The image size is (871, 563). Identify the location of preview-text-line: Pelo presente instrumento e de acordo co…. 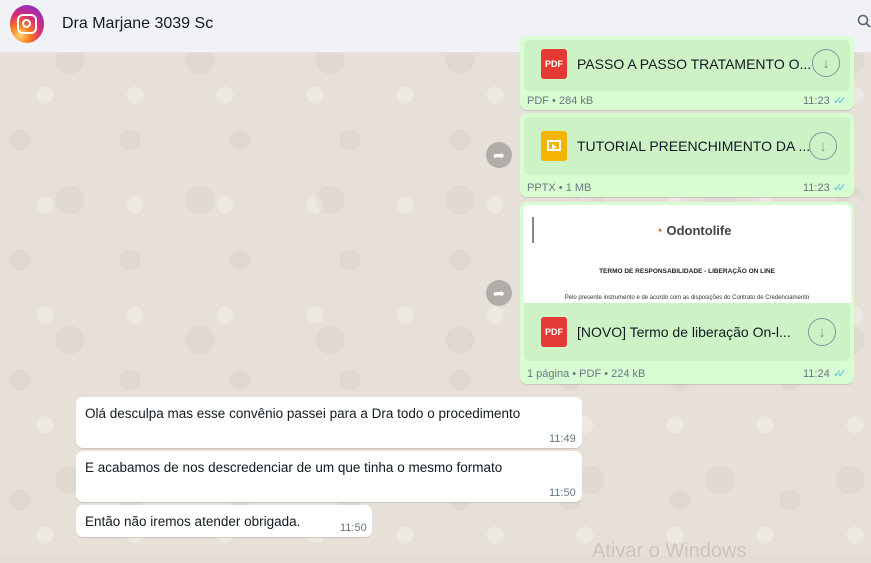
(687, 298).